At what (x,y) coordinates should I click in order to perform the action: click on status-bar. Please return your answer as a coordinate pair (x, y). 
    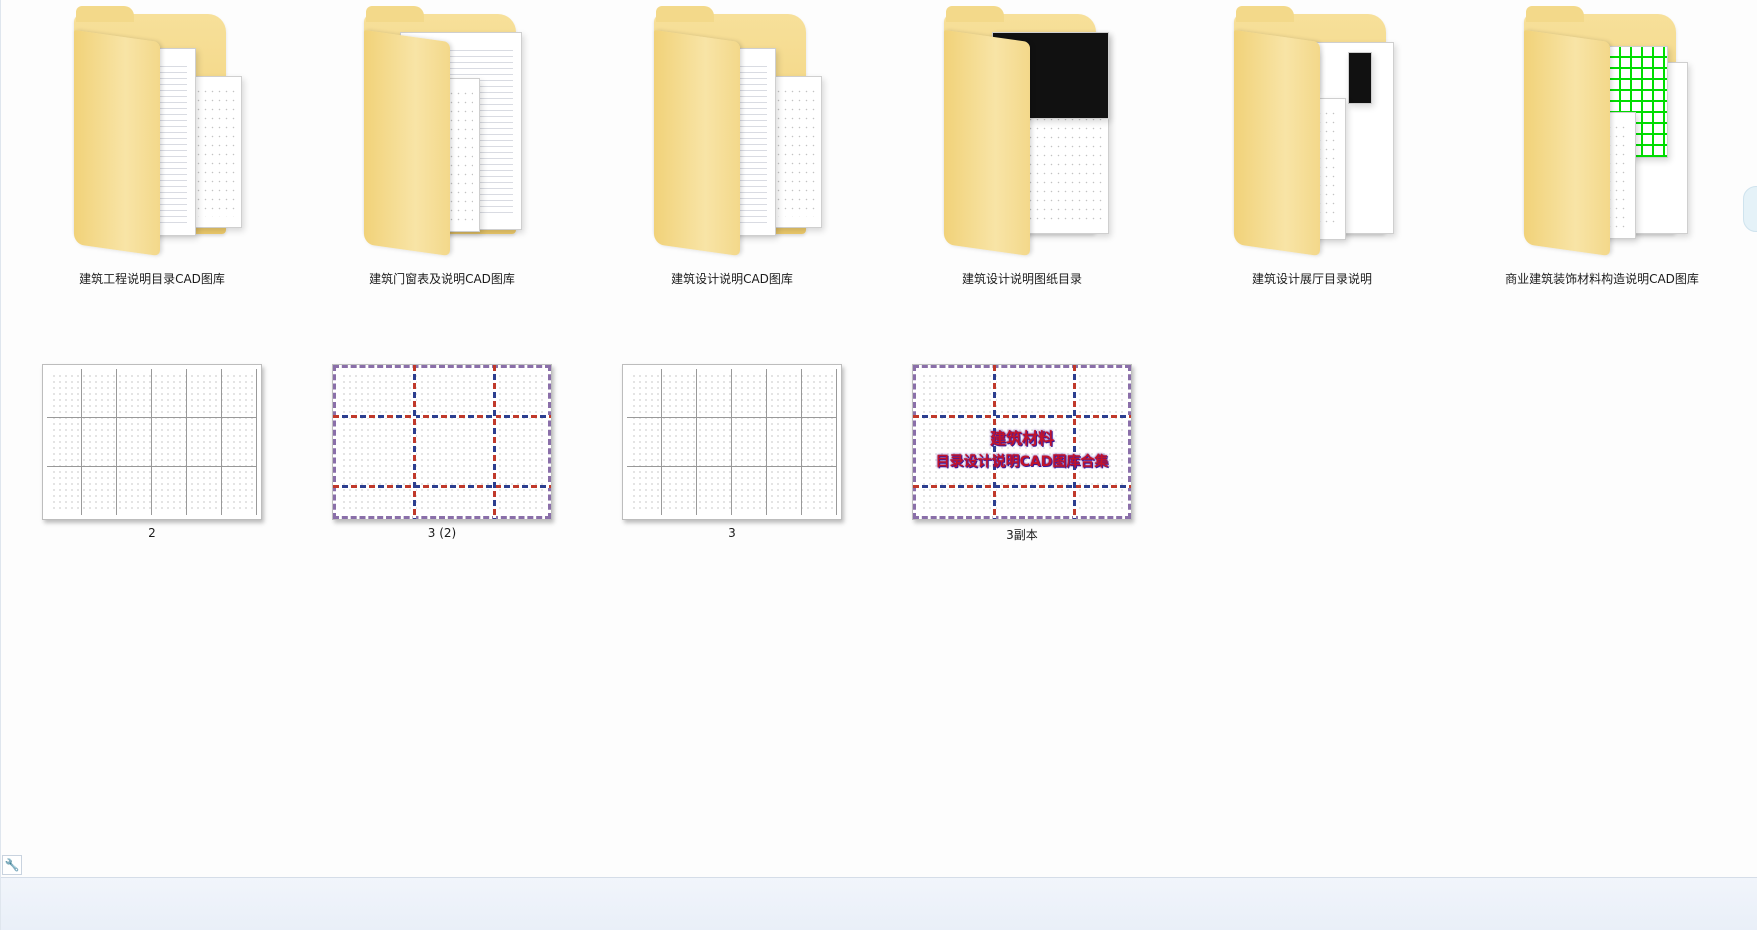
    Looking at the image, I should click on (879, 903).